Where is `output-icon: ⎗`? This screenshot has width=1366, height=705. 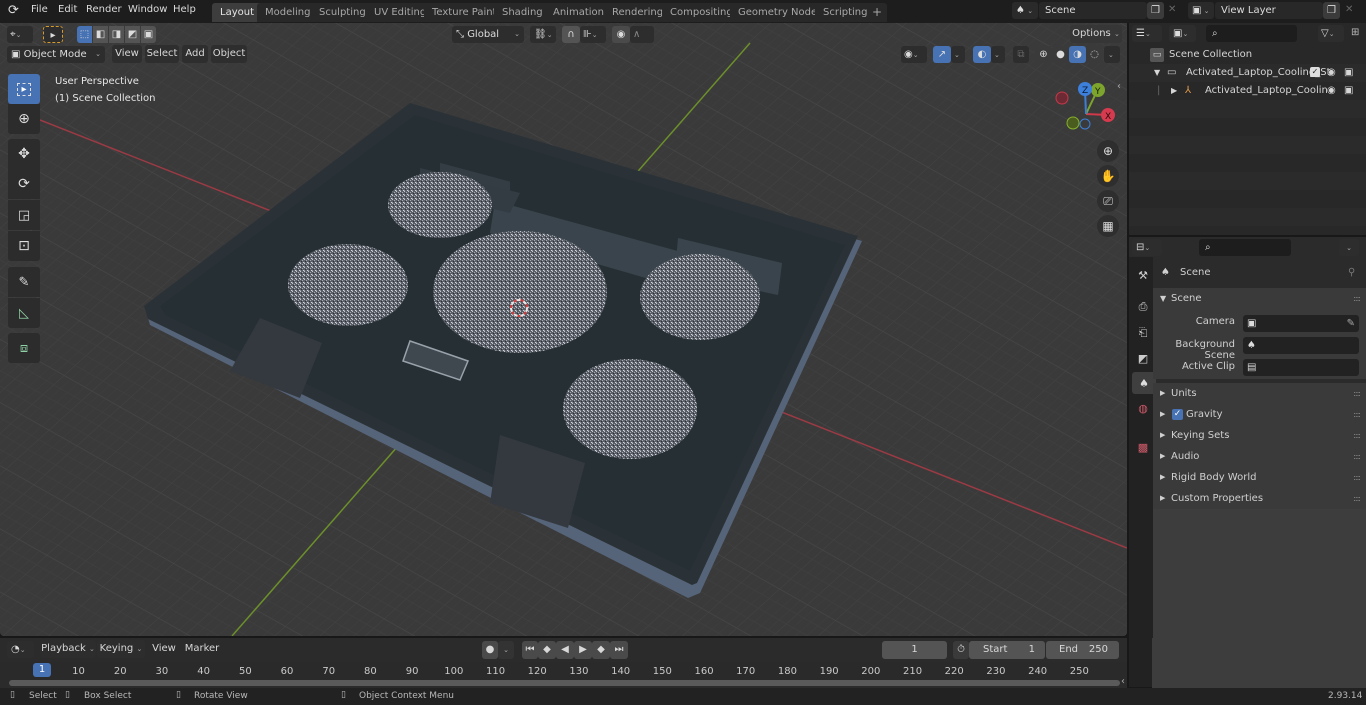
output-icon: ⎗ is located at coordinates (1143, 333).